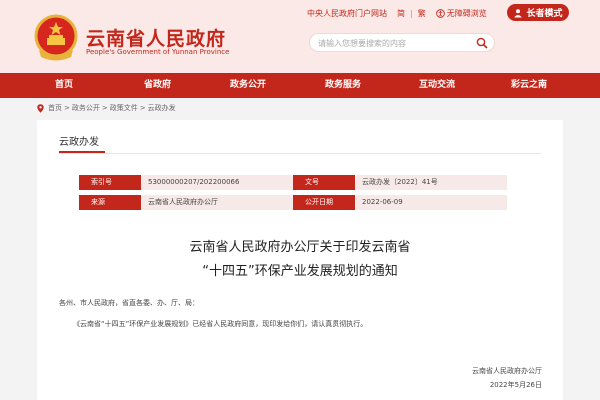 The image size is (600, 400). What do you see at coordinates (124, 108) in the screenshot?
I see `breadcrumb-policy-docs: 政策文件` at bounding box center [124, 108].